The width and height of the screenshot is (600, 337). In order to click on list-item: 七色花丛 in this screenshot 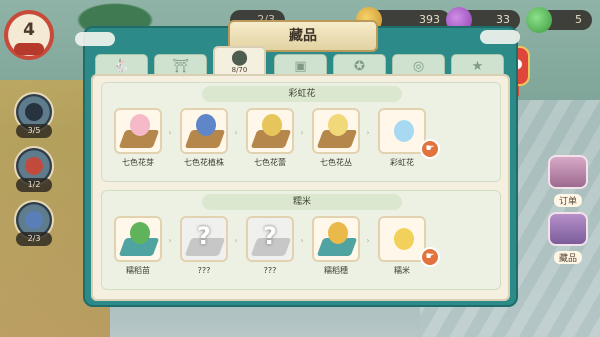, I will do `click(336, 138)`.